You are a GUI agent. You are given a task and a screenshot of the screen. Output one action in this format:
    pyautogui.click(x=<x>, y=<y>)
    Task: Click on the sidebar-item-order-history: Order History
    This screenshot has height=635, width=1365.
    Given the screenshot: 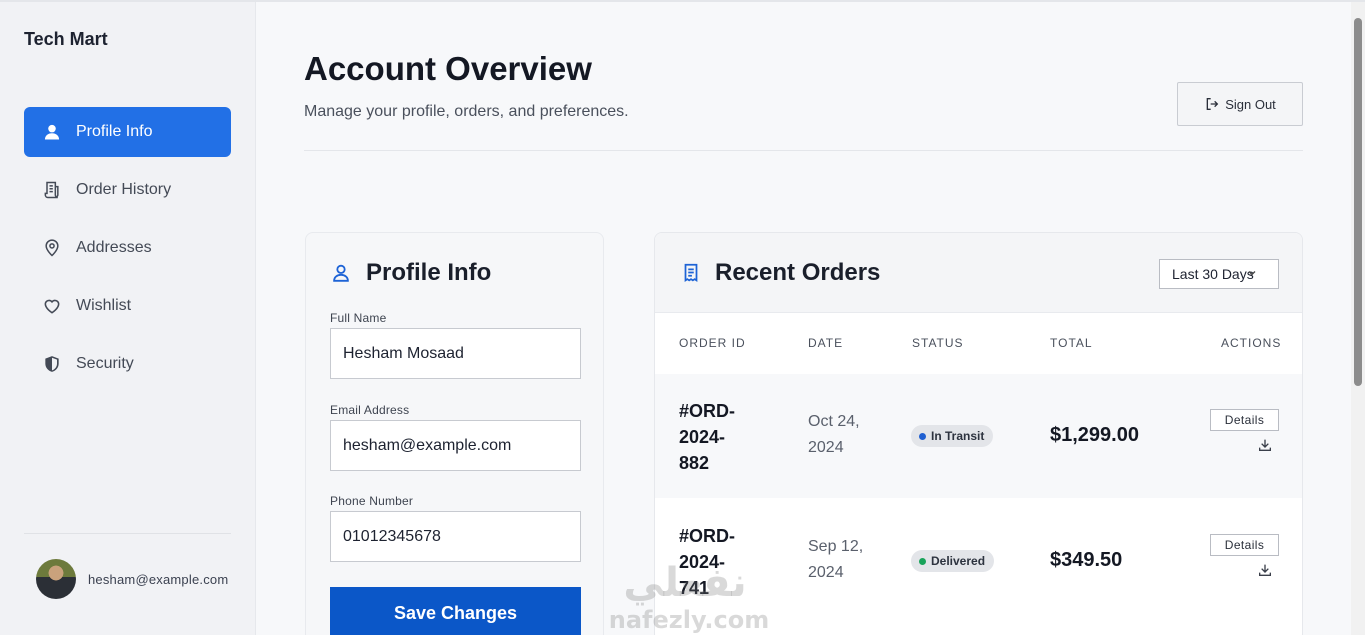 What is the action you would take?
    pyautogui.click(x=127, y=190)
    